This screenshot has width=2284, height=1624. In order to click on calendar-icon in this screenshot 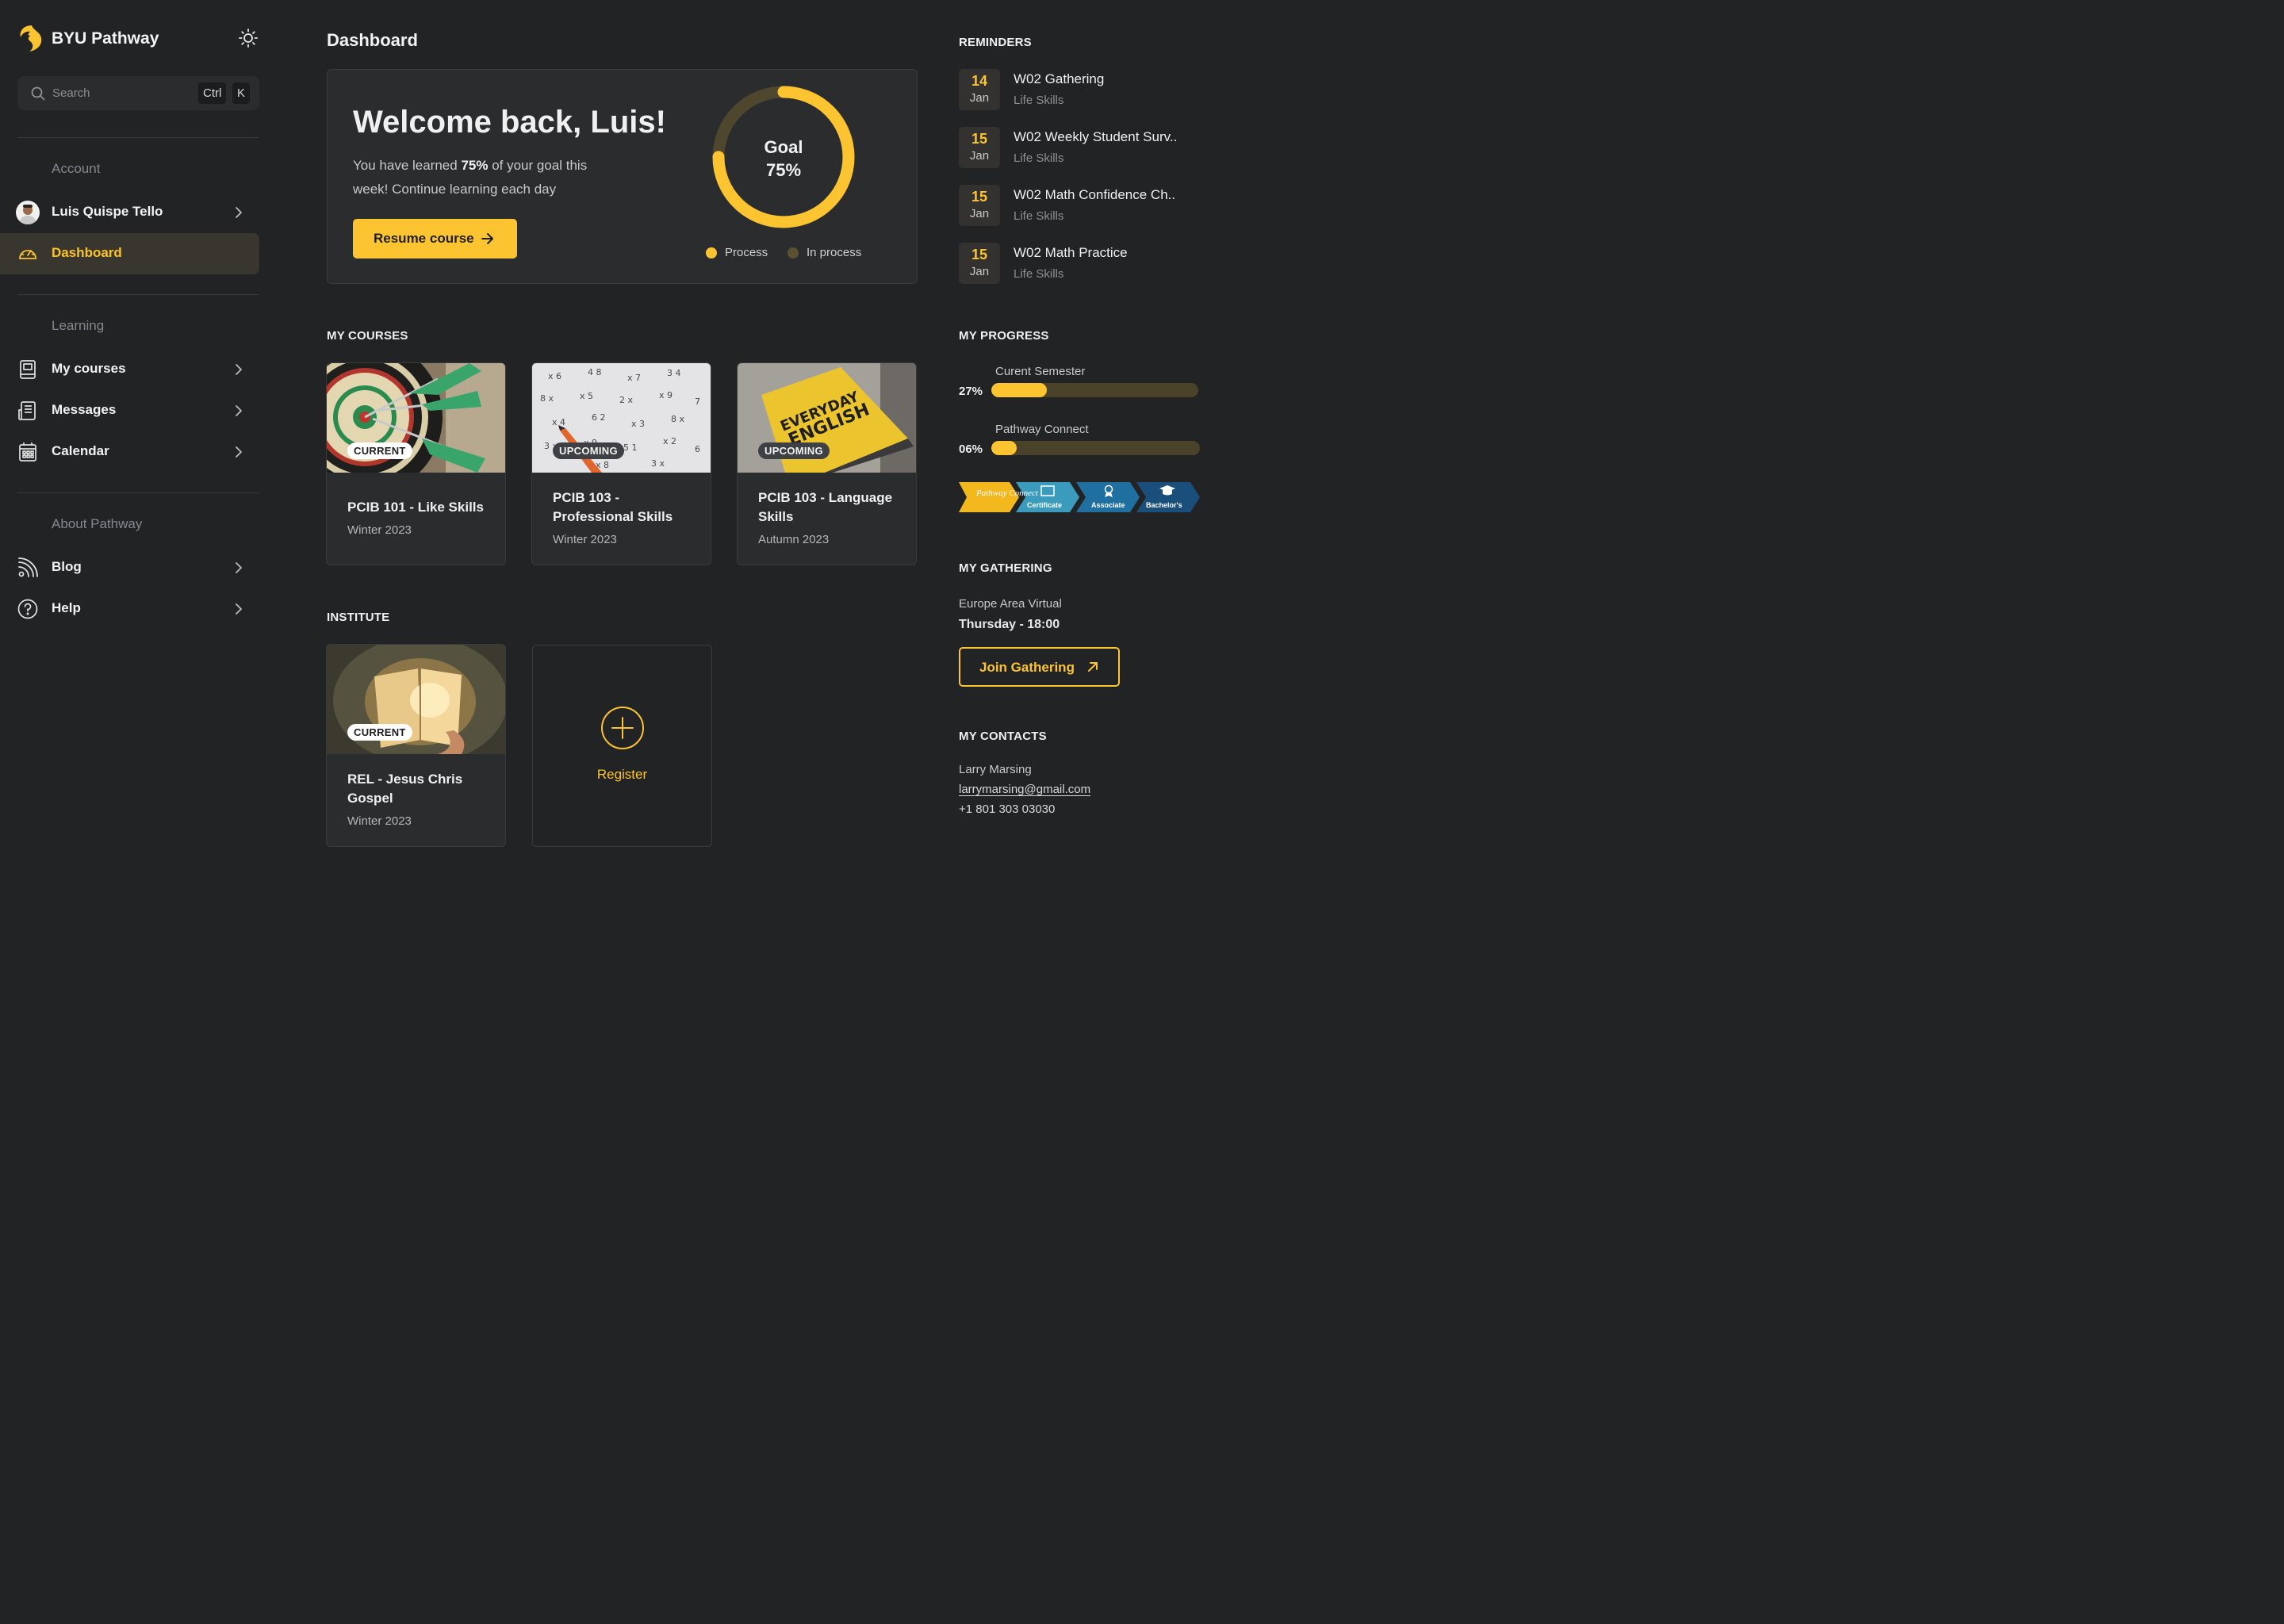, I will do `click(27, 452)`.